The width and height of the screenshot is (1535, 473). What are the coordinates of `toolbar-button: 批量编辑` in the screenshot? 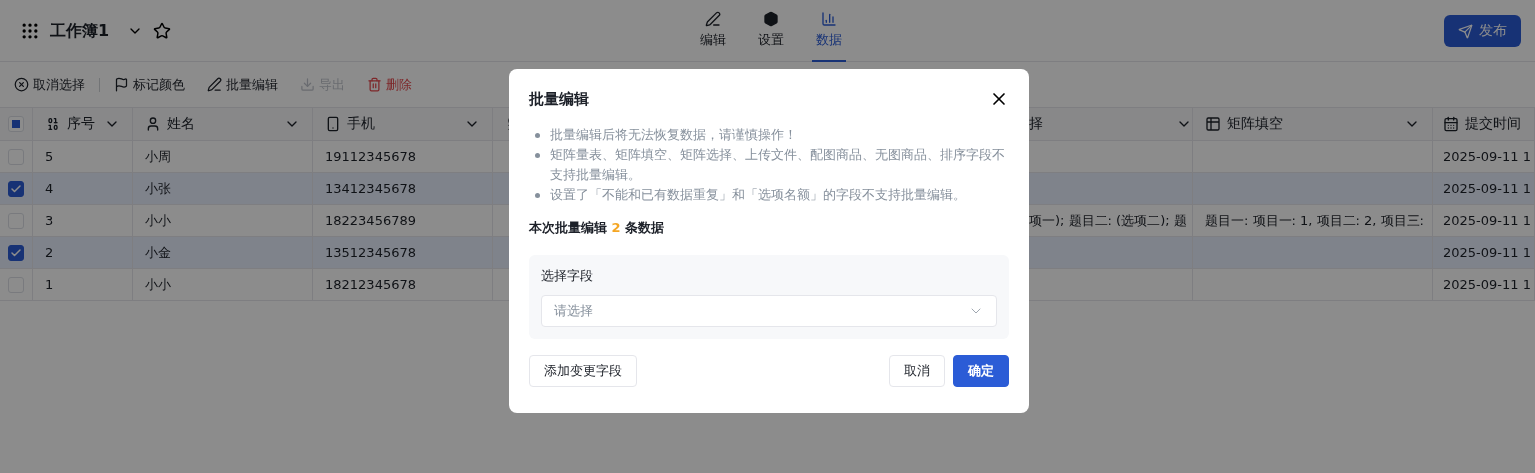 It's located at (242, 84).